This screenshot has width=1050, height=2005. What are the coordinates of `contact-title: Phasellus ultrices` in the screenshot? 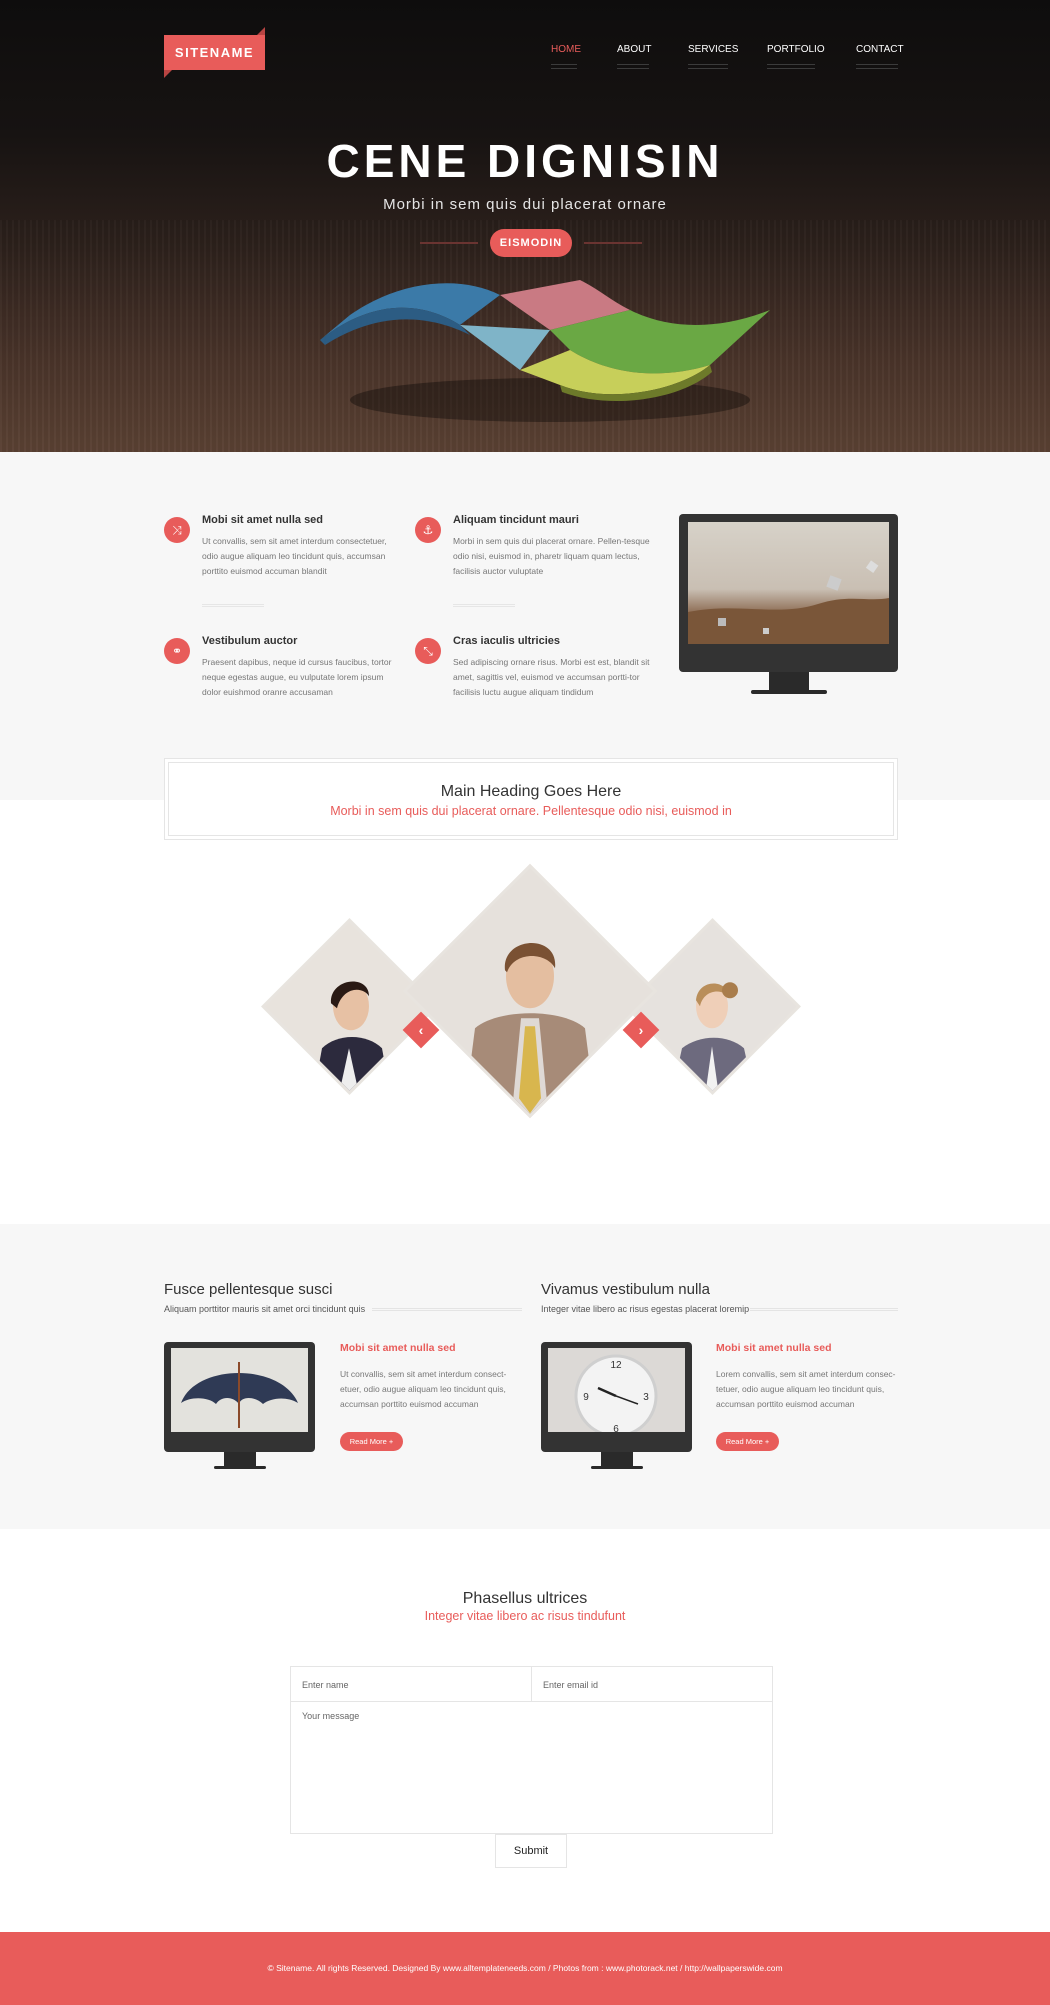 It's located at (525, 1598).